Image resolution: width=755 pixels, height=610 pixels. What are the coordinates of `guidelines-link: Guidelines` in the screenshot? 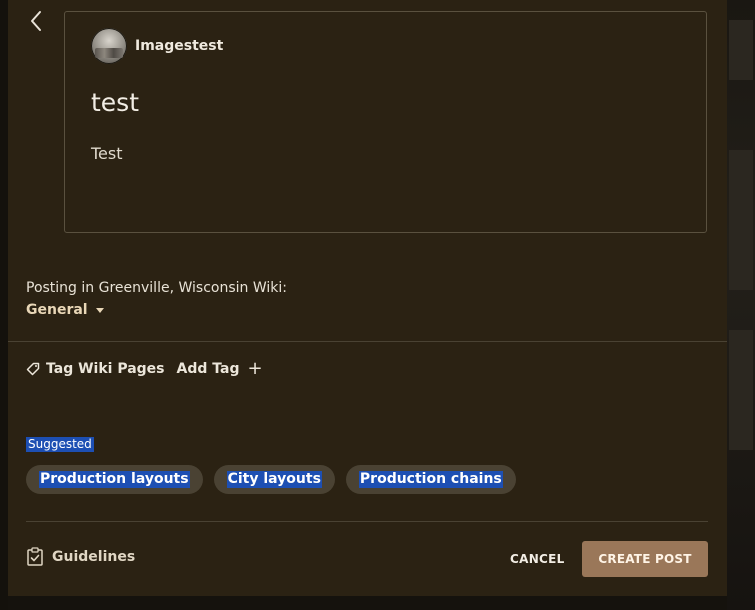 It's located at (80, 556).